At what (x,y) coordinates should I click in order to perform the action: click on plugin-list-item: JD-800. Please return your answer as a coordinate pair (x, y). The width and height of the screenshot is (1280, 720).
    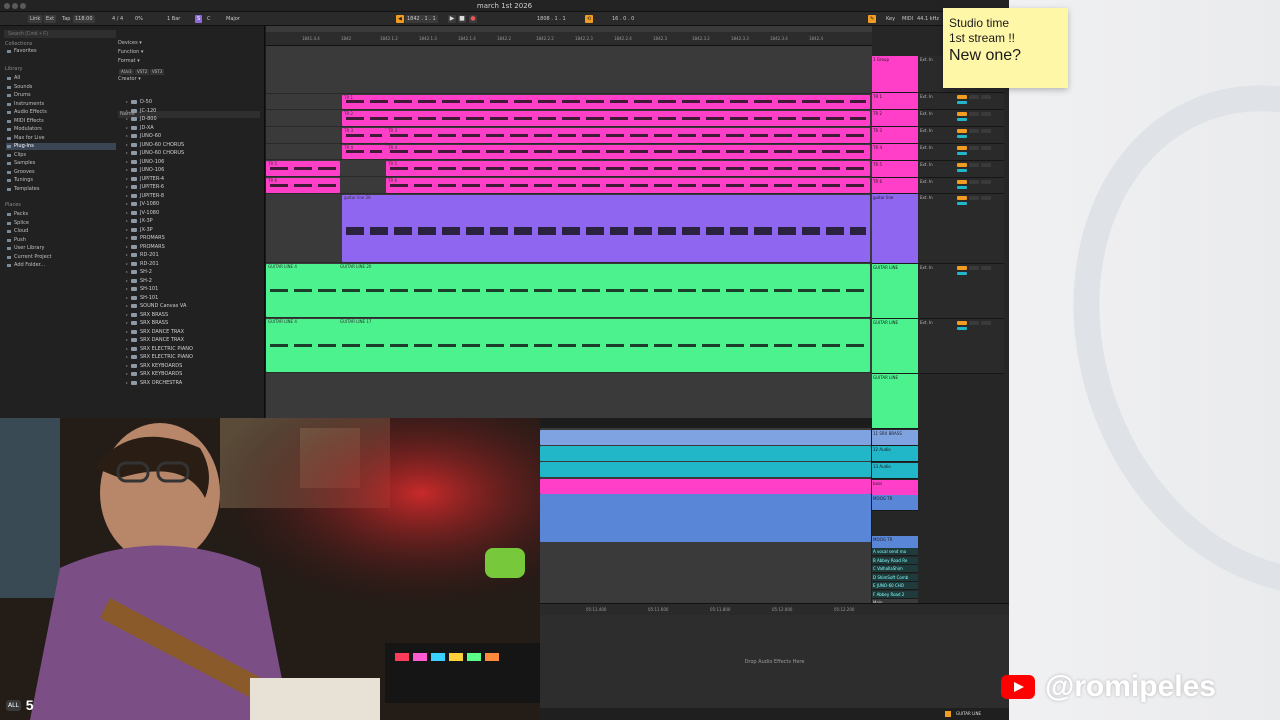
    Looking at the image, I should click on (141, 119).